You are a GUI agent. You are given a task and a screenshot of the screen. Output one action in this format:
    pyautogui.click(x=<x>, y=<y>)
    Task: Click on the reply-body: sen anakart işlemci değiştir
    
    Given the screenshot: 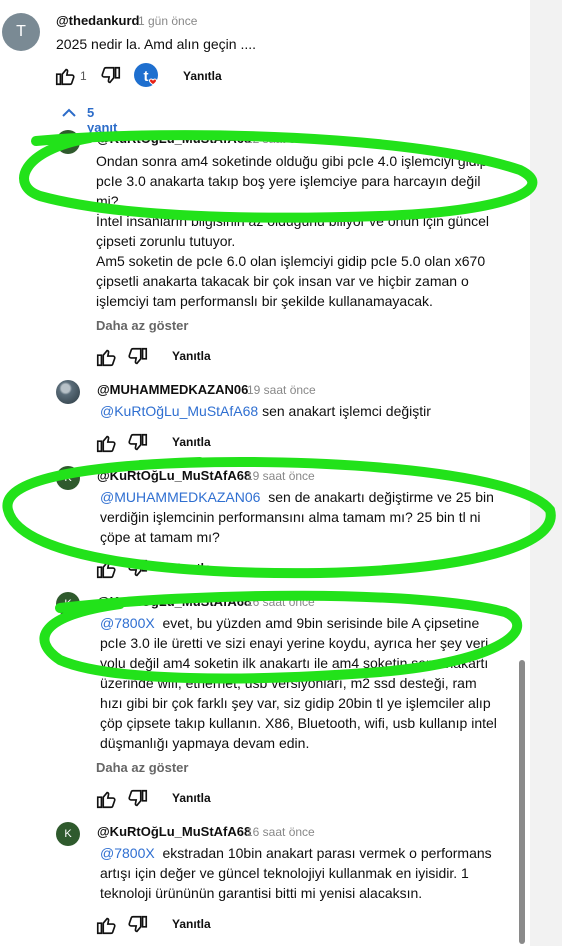 What is the action you would take?
    pyautogui.click(x=346, y=411)
    